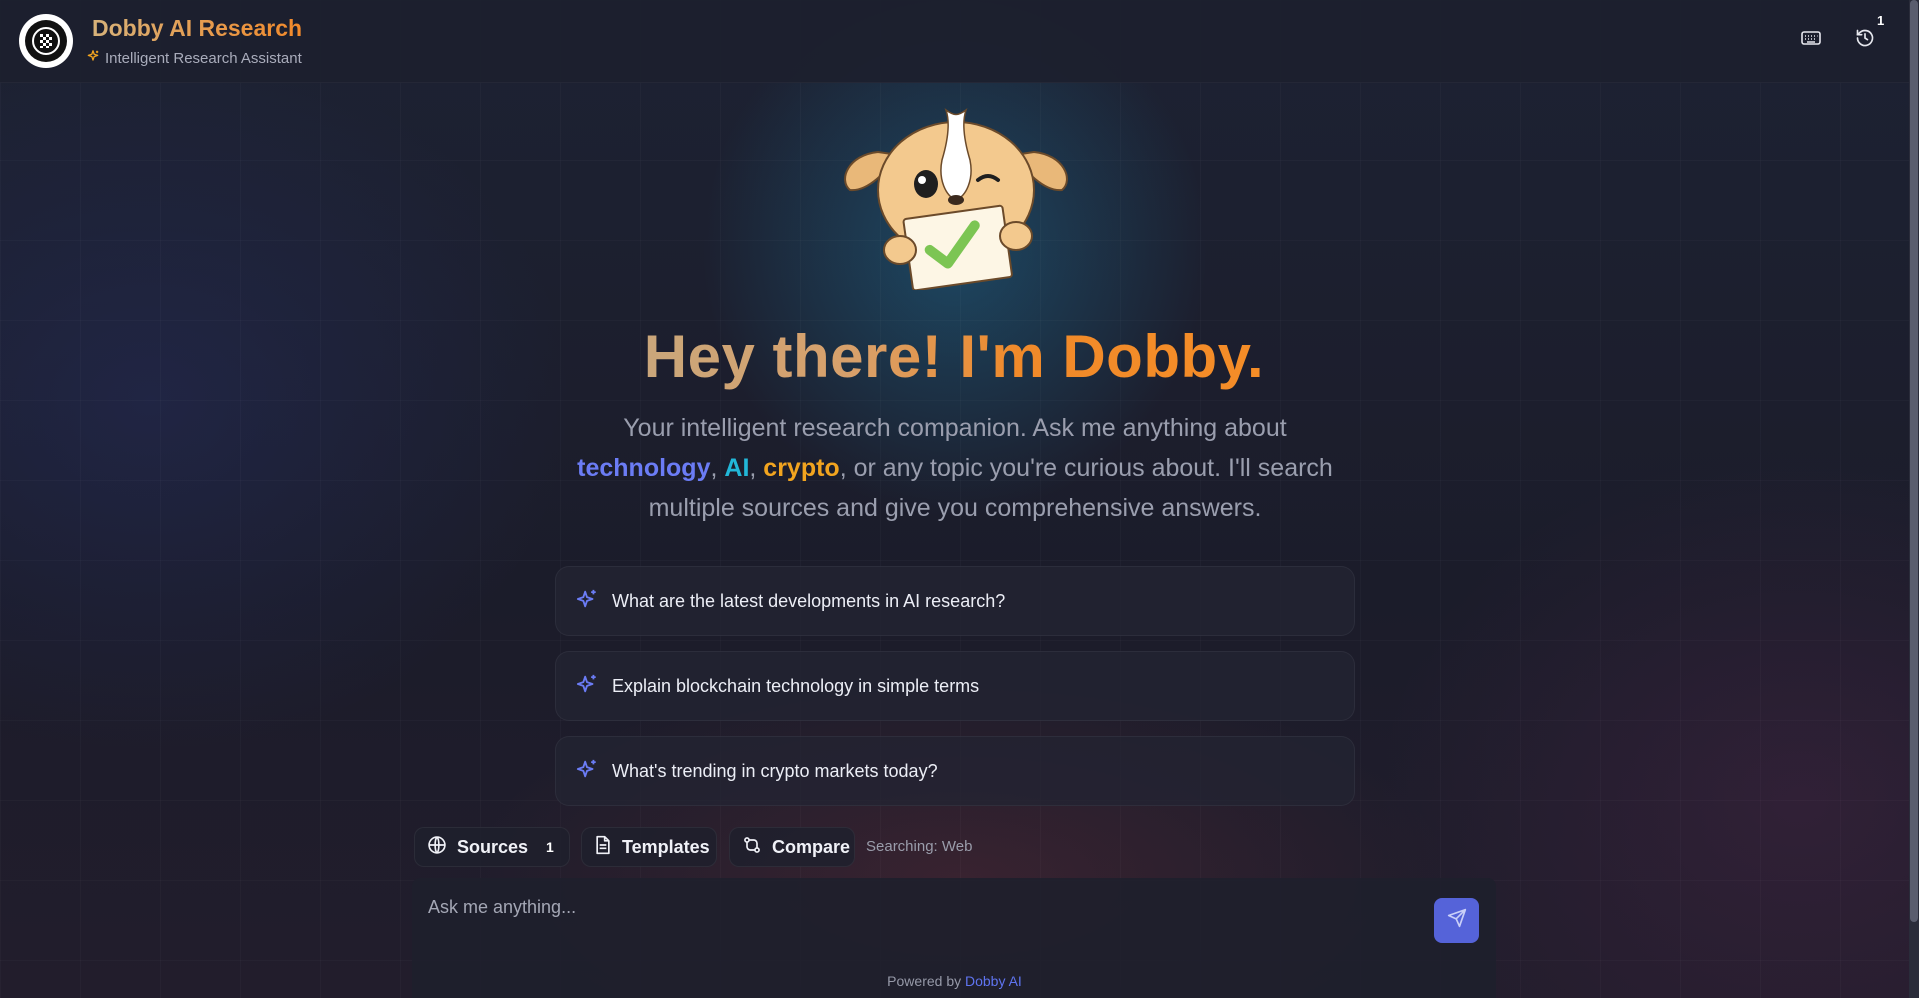 This screenshot has width=1919, height=998. Describe the element at coordinates (437, 847) in the screenshot. I see `globe-icon` at that location.